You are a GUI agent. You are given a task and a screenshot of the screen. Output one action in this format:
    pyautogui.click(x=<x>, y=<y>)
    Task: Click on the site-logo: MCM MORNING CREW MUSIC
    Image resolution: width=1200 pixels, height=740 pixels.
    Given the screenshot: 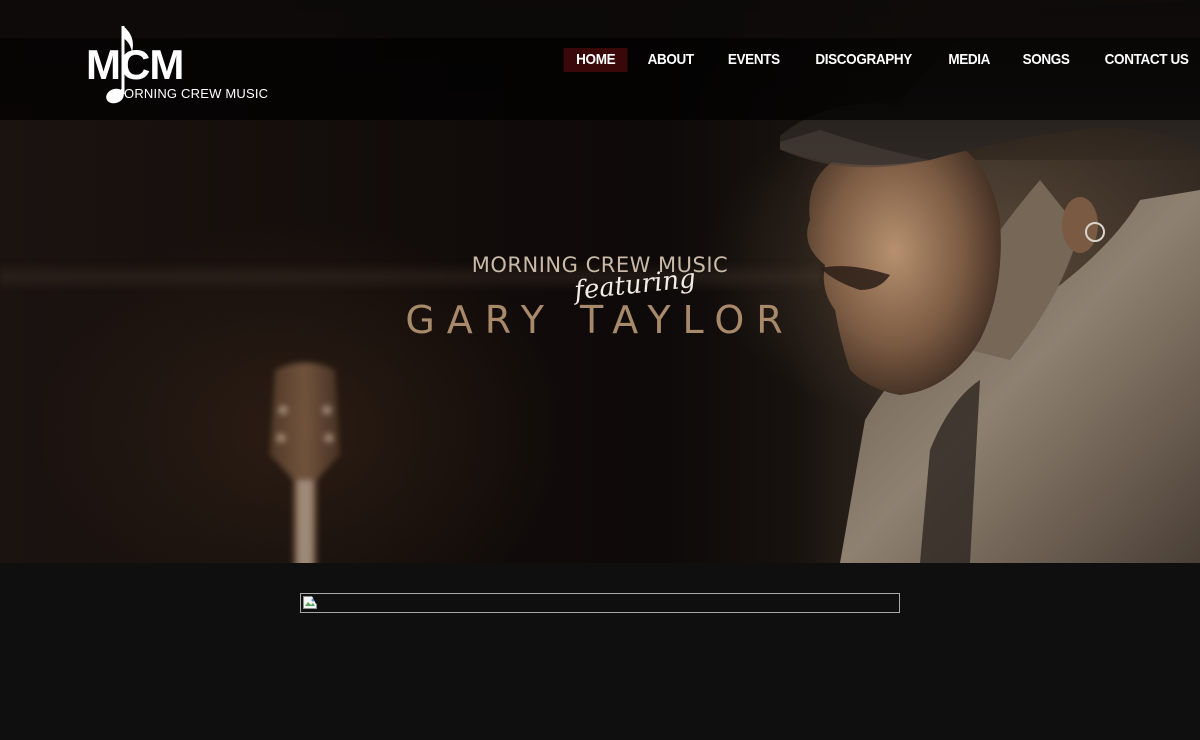 What is the action you would take?
    pyautogui.click(x=177, y=67)
    